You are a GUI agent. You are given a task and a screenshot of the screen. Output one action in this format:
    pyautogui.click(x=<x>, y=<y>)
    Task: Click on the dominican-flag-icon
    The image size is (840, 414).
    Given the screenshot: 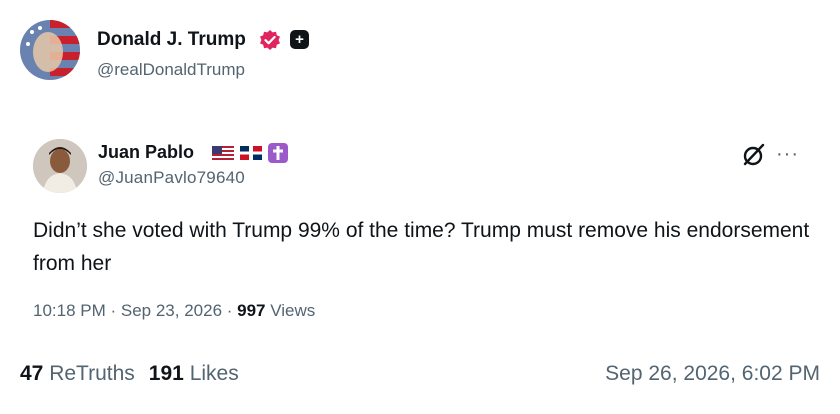 What is the action you would take?
    pyautogui.click(x=251, y=153)
    